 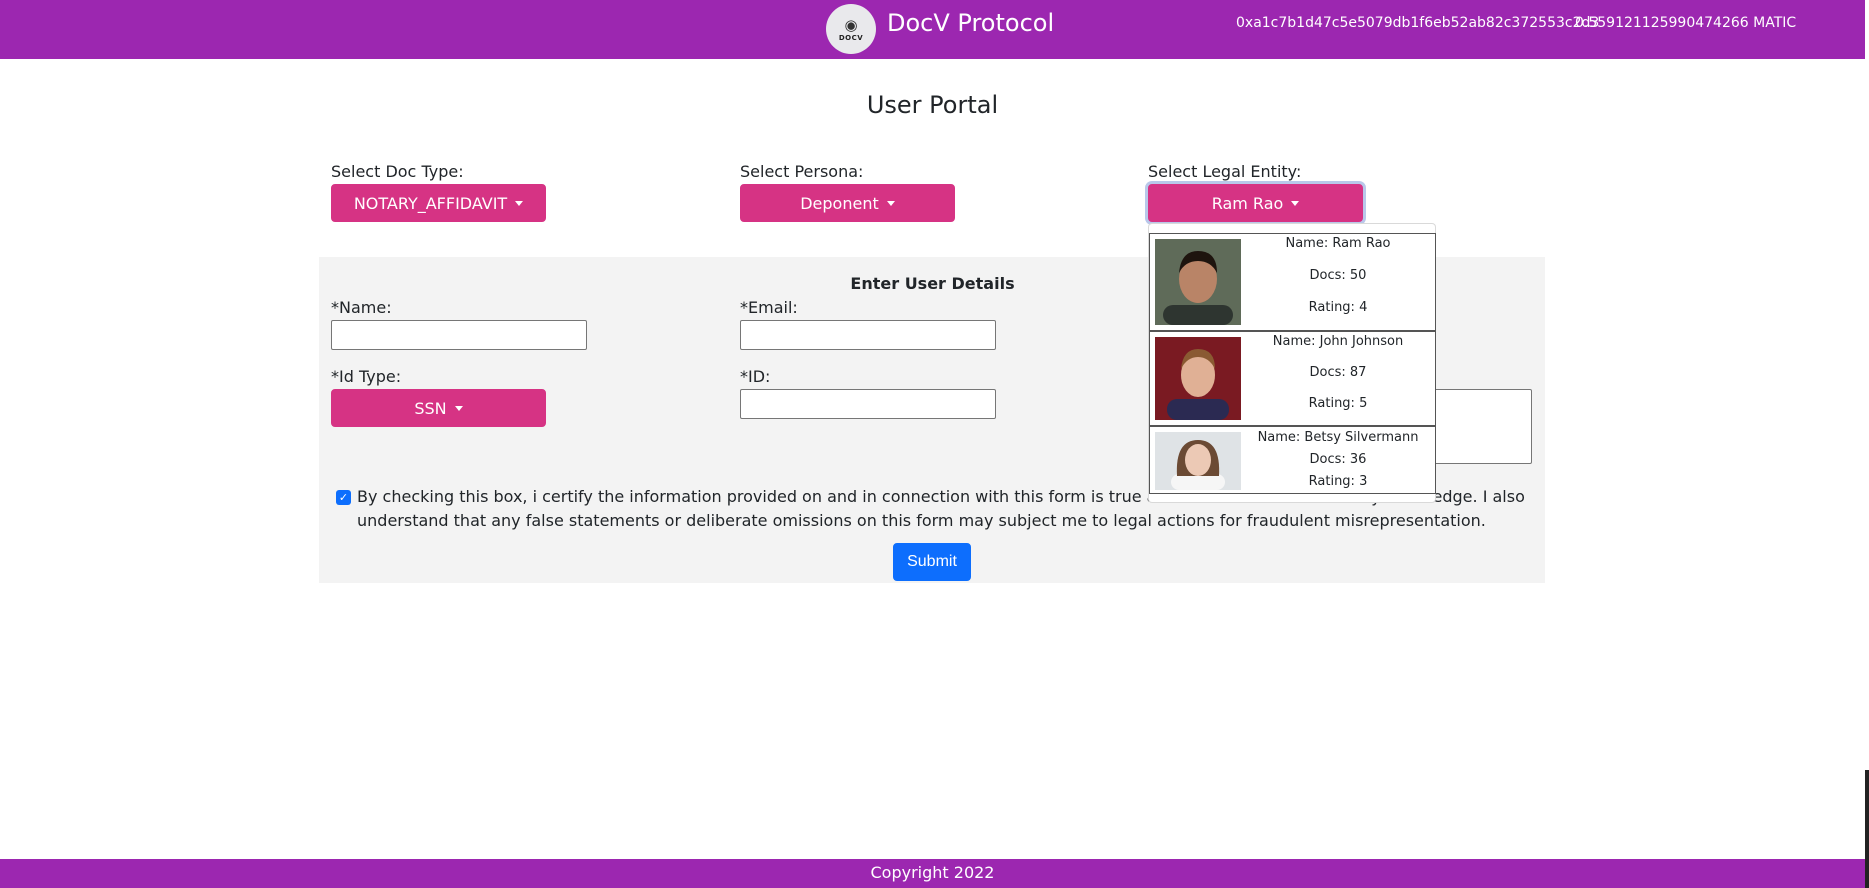 I want to click on legal-entity-value: Ram Rao, so click(x=1247, y=203).